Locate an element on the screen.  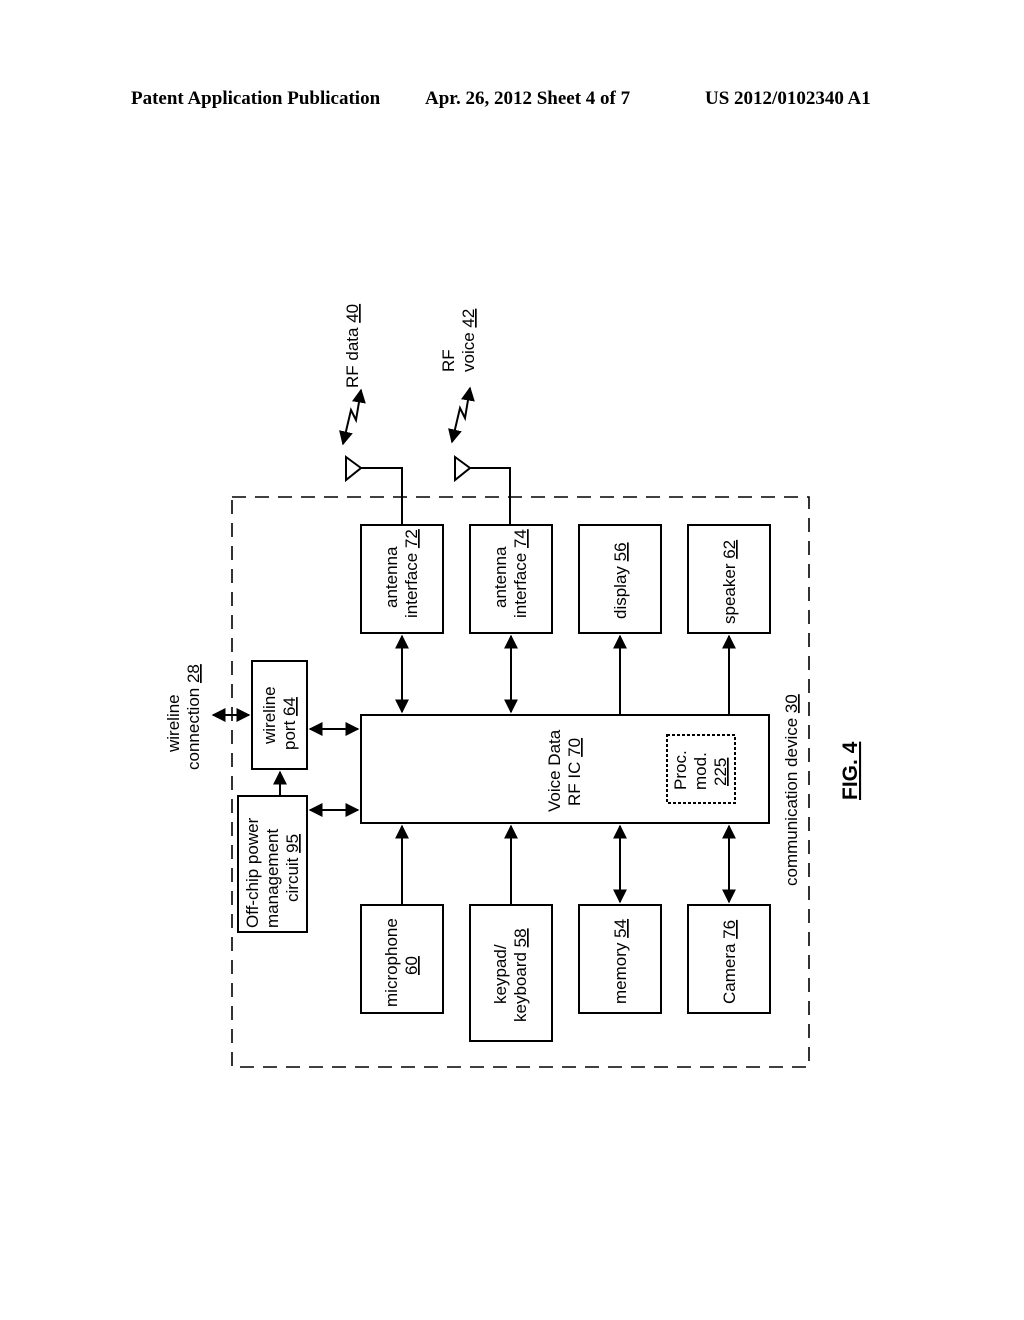
figure-label: FIG. 4 is located at coordinates (850, 770).